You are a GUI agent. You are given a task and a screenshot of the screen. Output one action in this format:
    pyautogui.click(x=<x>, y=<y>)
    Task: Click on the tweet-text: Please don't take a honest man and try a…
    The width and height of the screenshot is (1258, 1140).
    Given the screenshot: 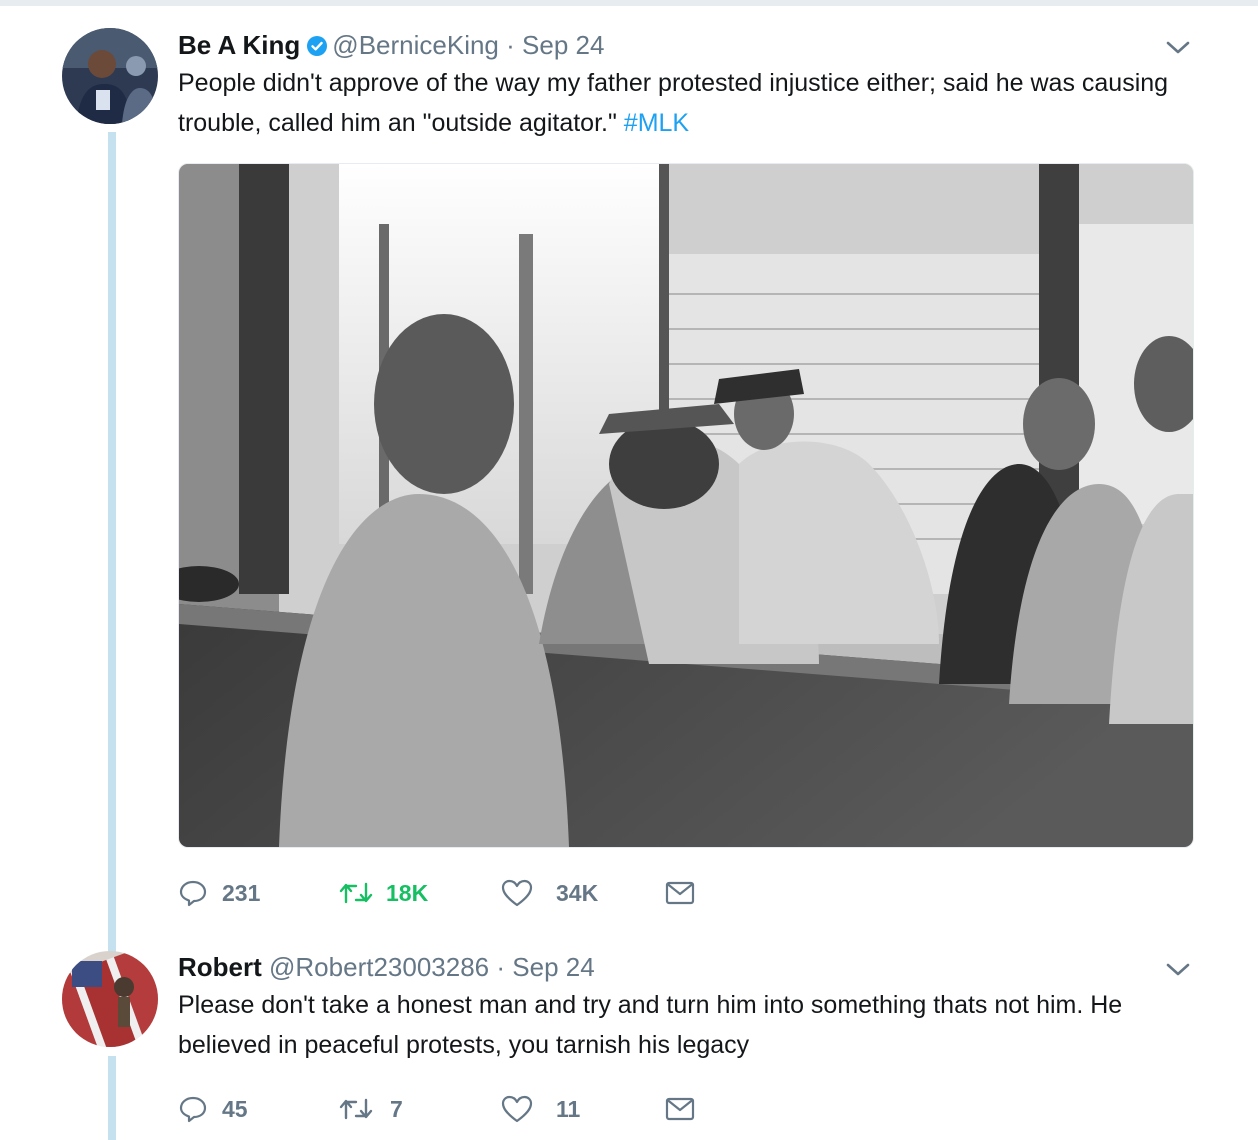 What is the action you would take?
    pyautogui.click(x=678, y=1025)
    